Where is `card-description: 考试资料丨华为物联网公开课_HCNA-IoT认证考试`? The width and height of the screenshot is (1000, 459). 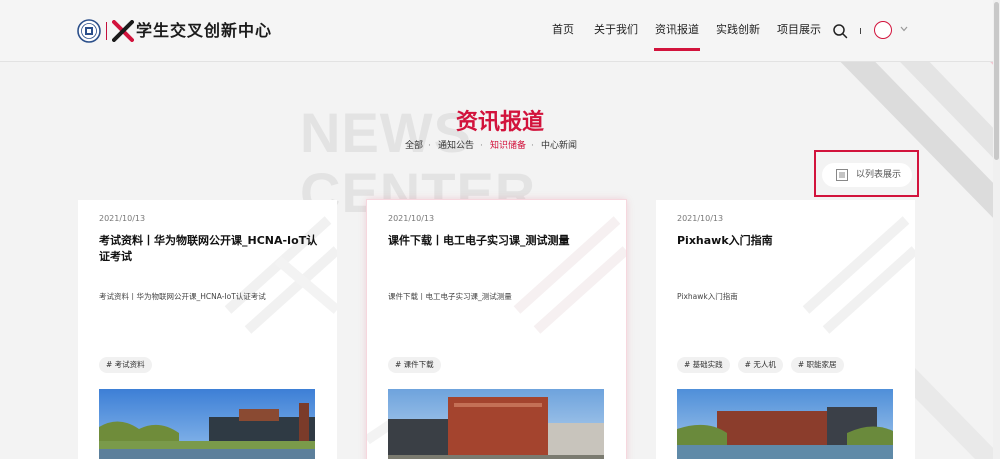 card-description: 考试资料丨华为物联网公开课_HCNA-IoT认证考试 is located at coordinates (182, 296).